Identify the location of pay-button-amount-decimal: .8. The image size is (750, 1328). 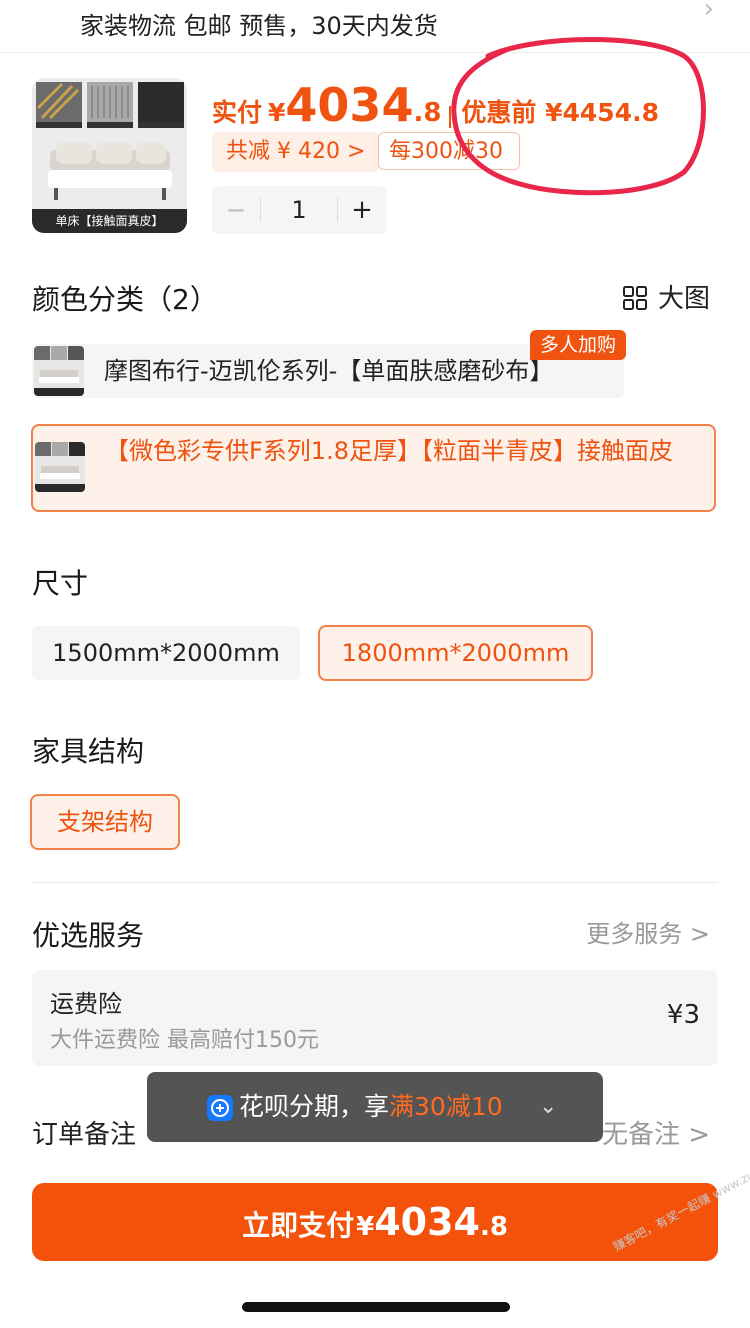
(493, 1227).